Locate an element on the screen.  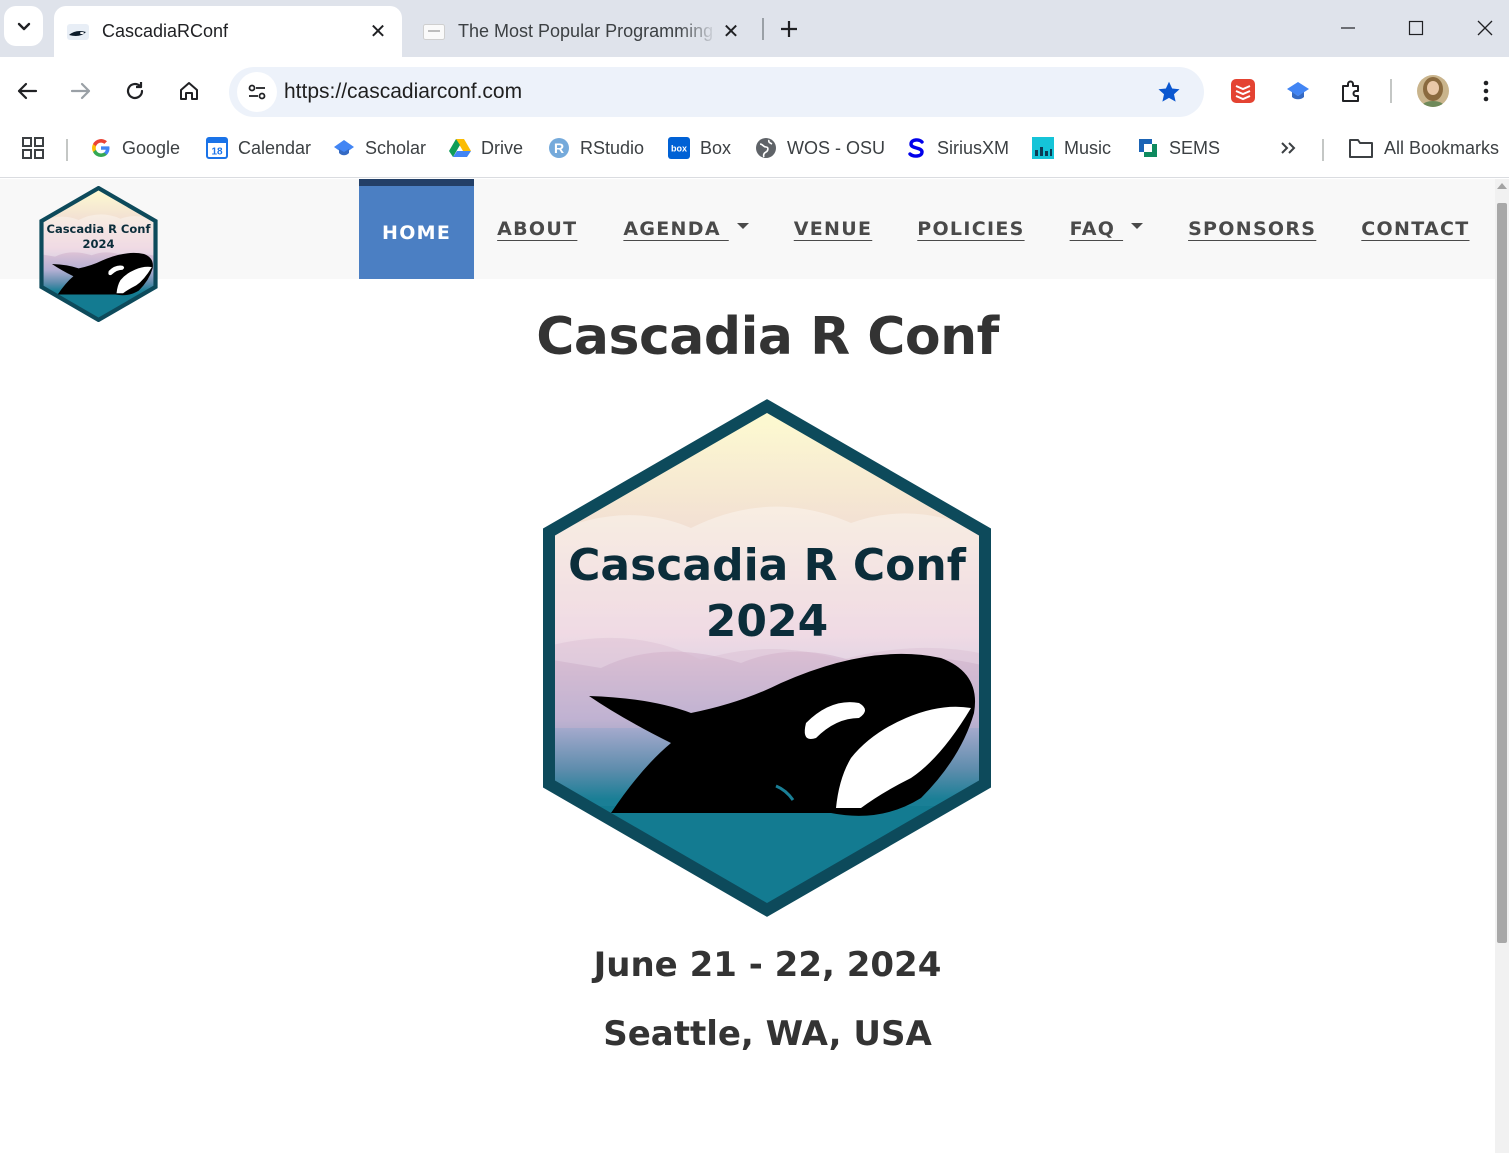
chevron-down-icon is located at coordinates (23, 26).